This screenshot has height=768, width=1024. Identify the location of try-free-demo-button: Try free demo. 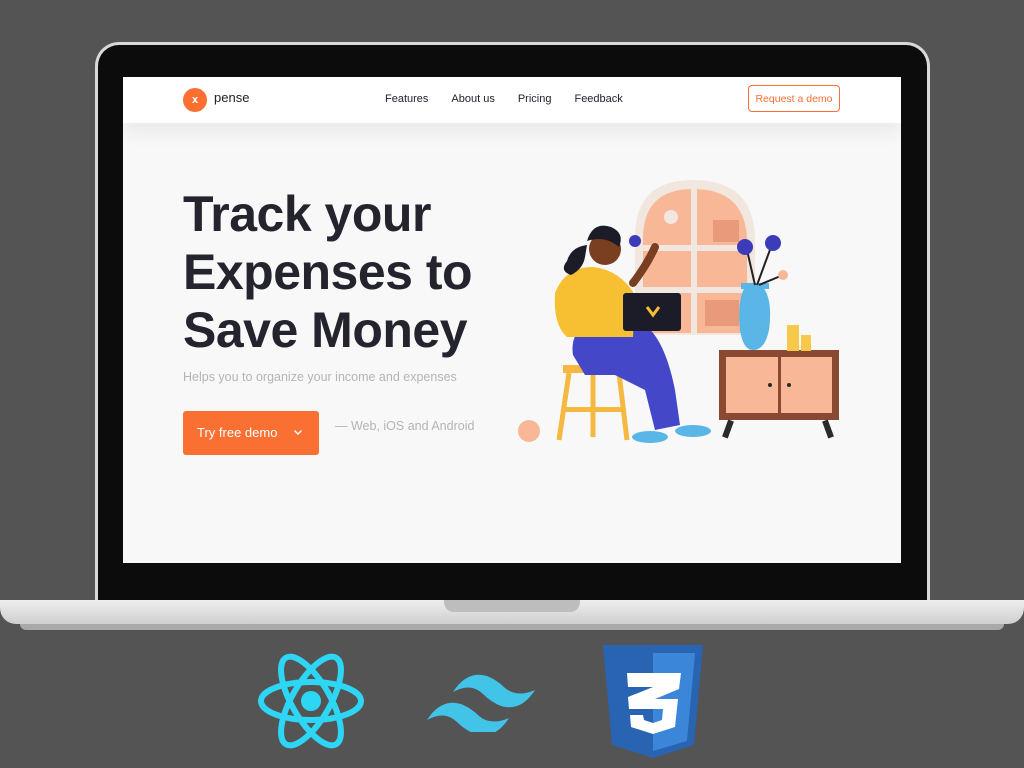
(251, 433).